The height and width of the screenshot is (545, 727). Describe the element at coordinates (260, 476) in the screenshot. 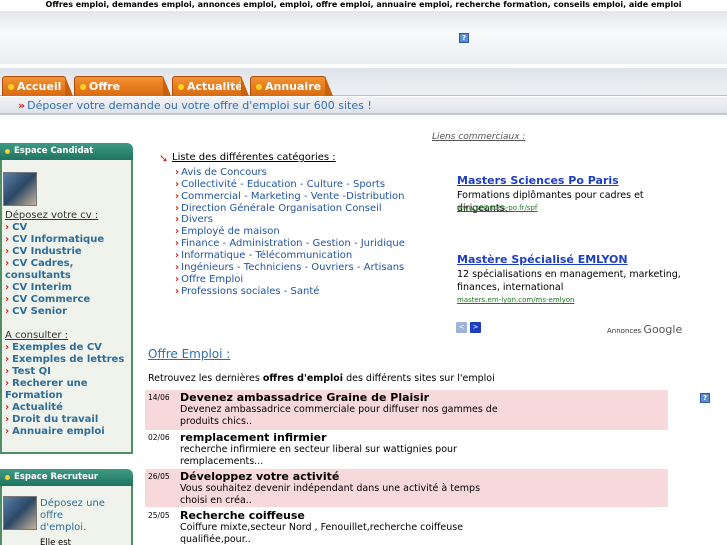

I see `job-title: Développez votre activité` at that location.